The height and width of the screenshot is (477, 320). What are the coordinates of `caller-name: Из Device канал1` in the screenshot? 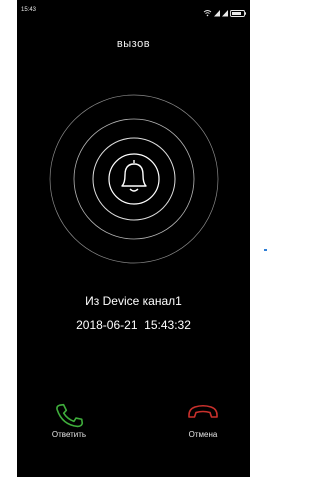 It's located at (133, 301).